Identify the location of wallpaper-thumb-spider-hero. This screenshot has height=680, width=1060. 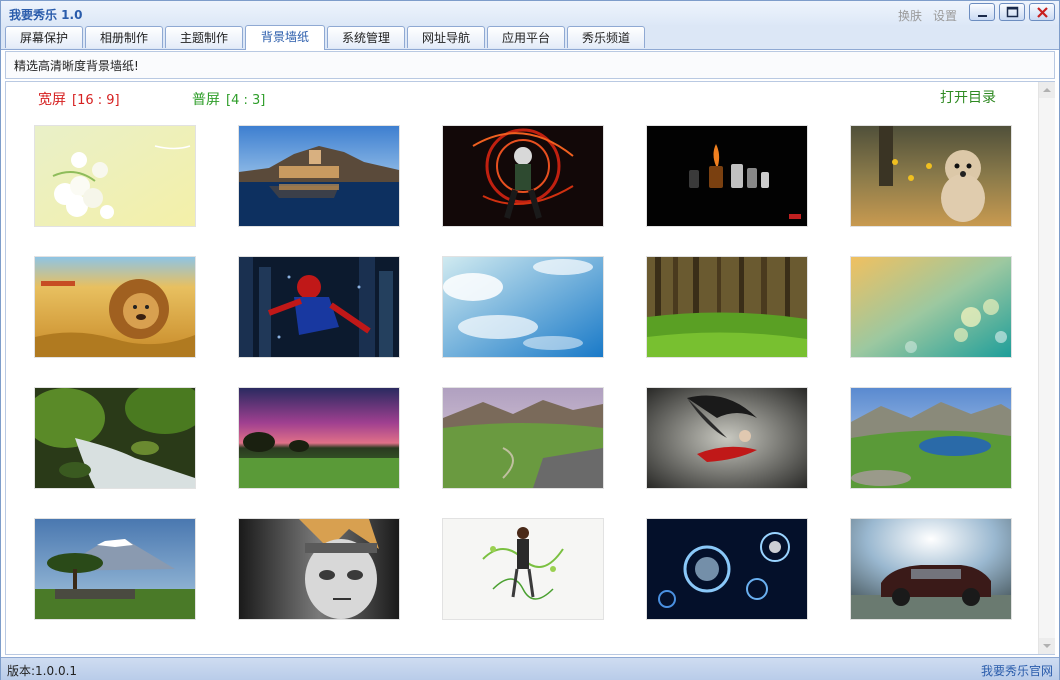
(319, 307).